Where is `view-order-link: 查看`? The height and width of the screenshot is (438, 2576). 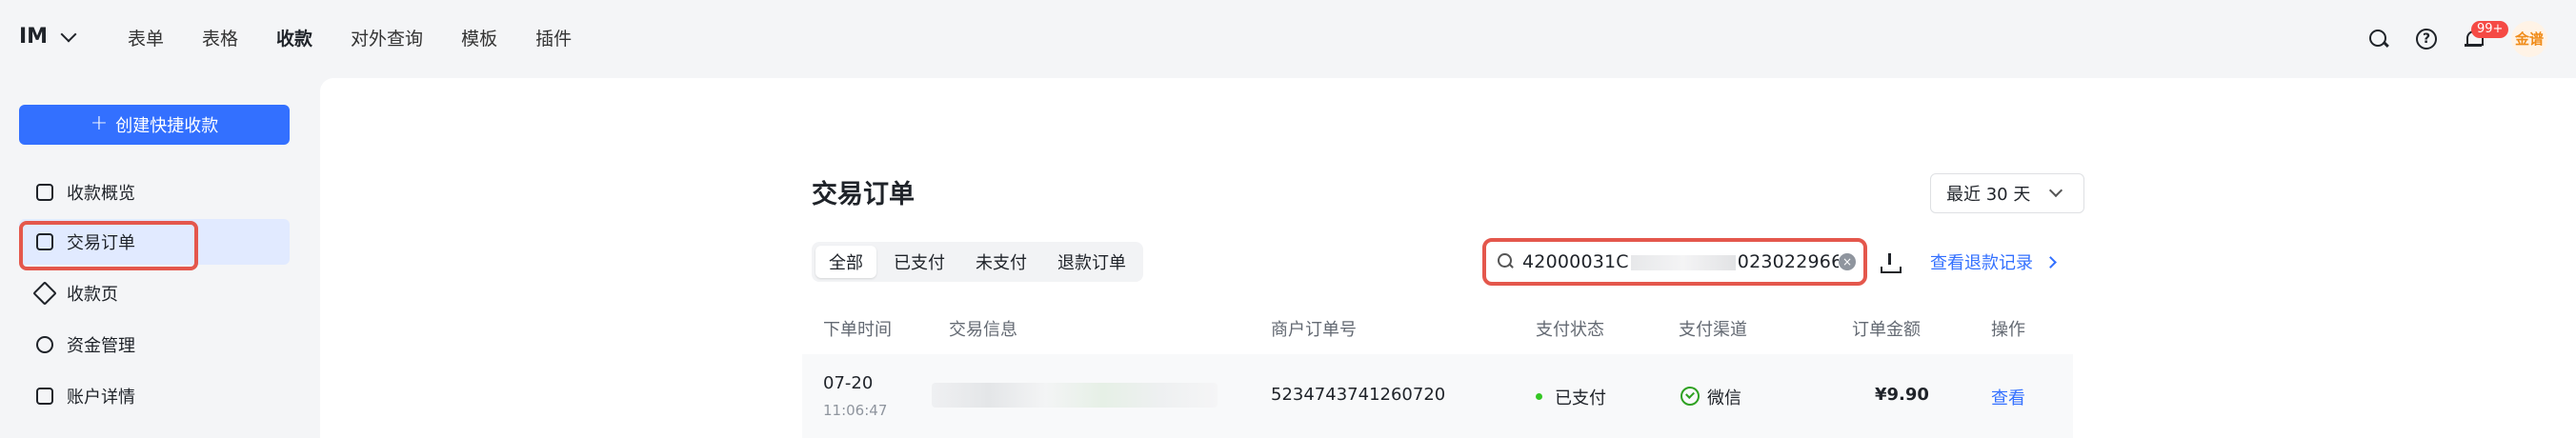 view-order-link: 查看 is located at coordinates (2008, 397).